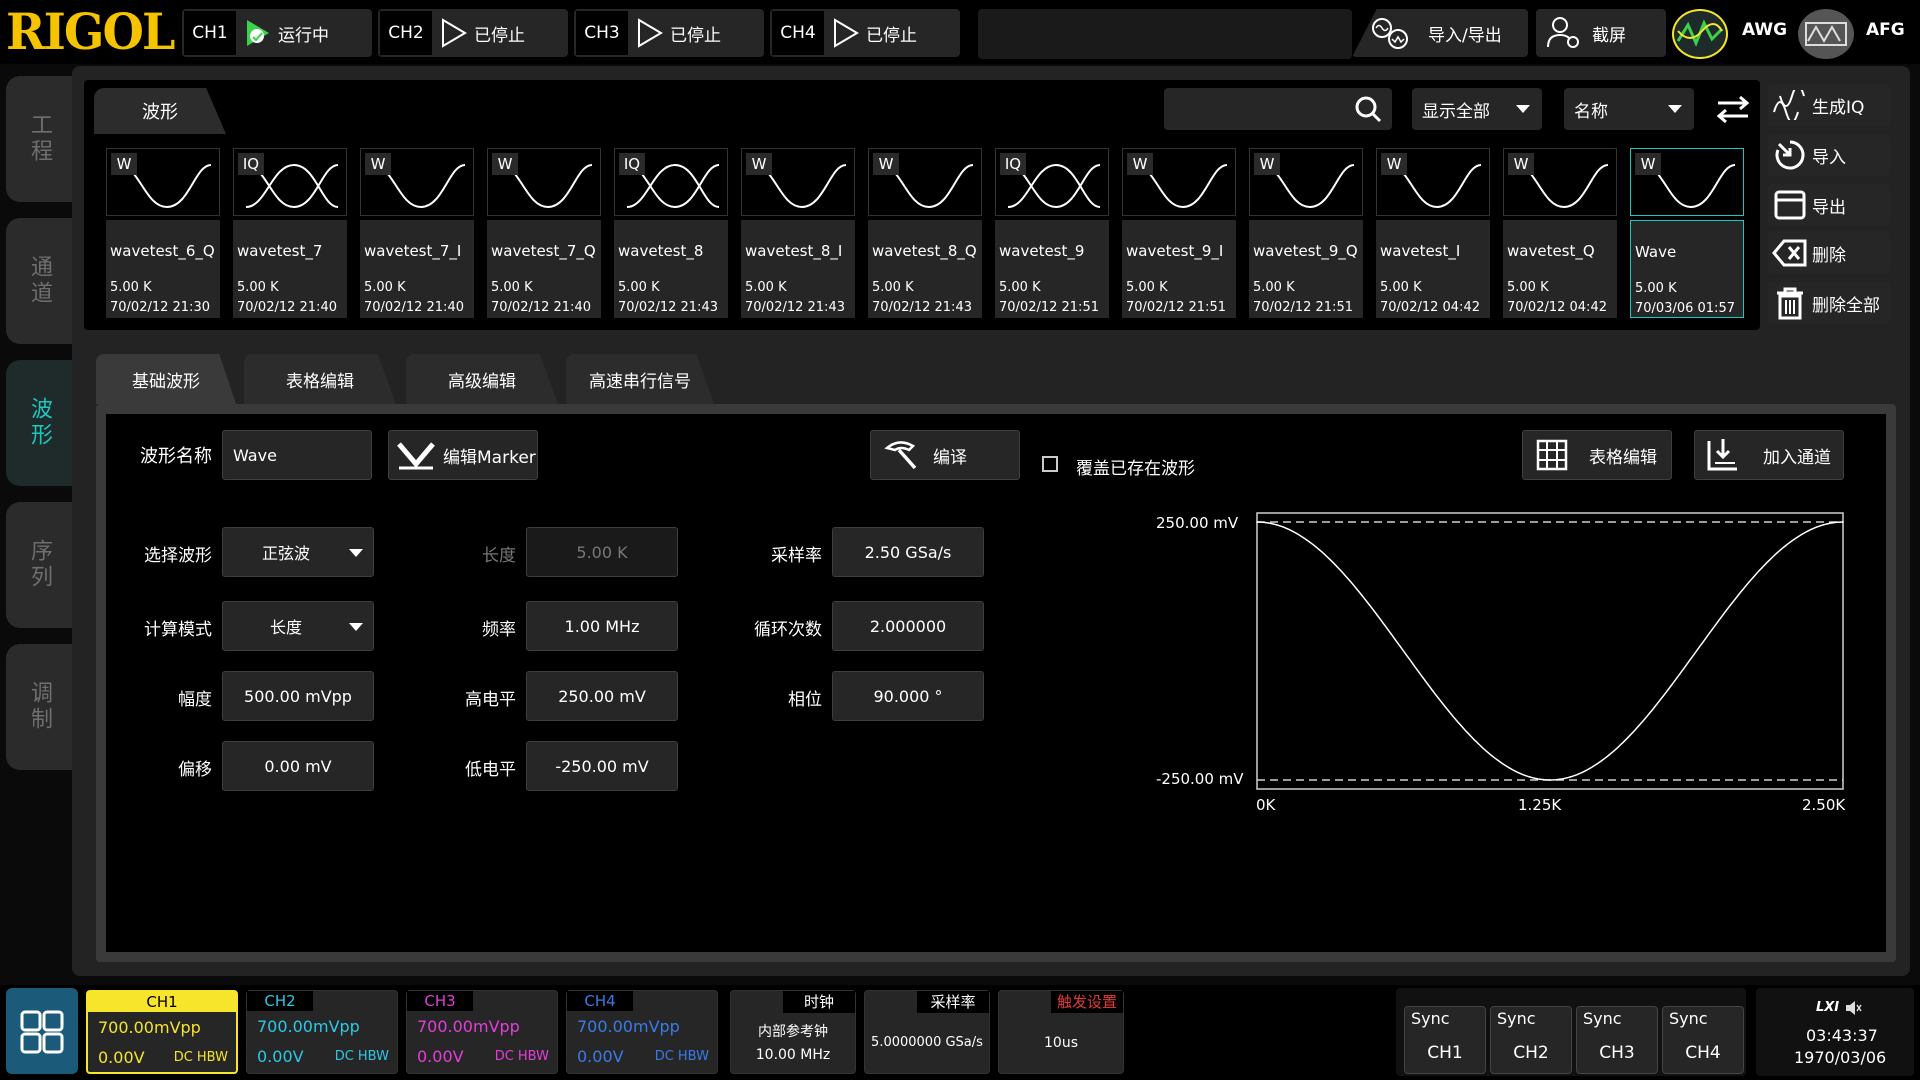 This screenshot has width=1920, height=1080. I want to click on import-button: 导入, so click(1829, 155).